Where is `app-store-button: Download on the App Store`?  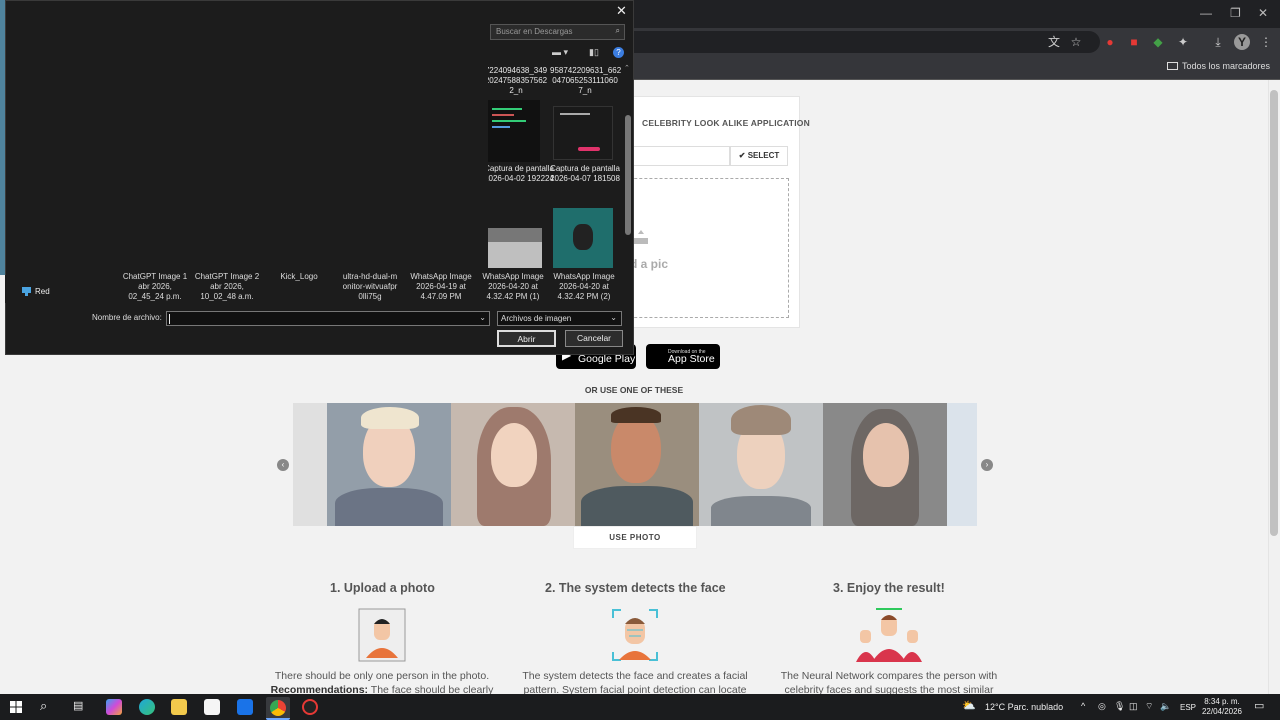 app-store-button: Download on the App Store is located at coordinates (683, 356).